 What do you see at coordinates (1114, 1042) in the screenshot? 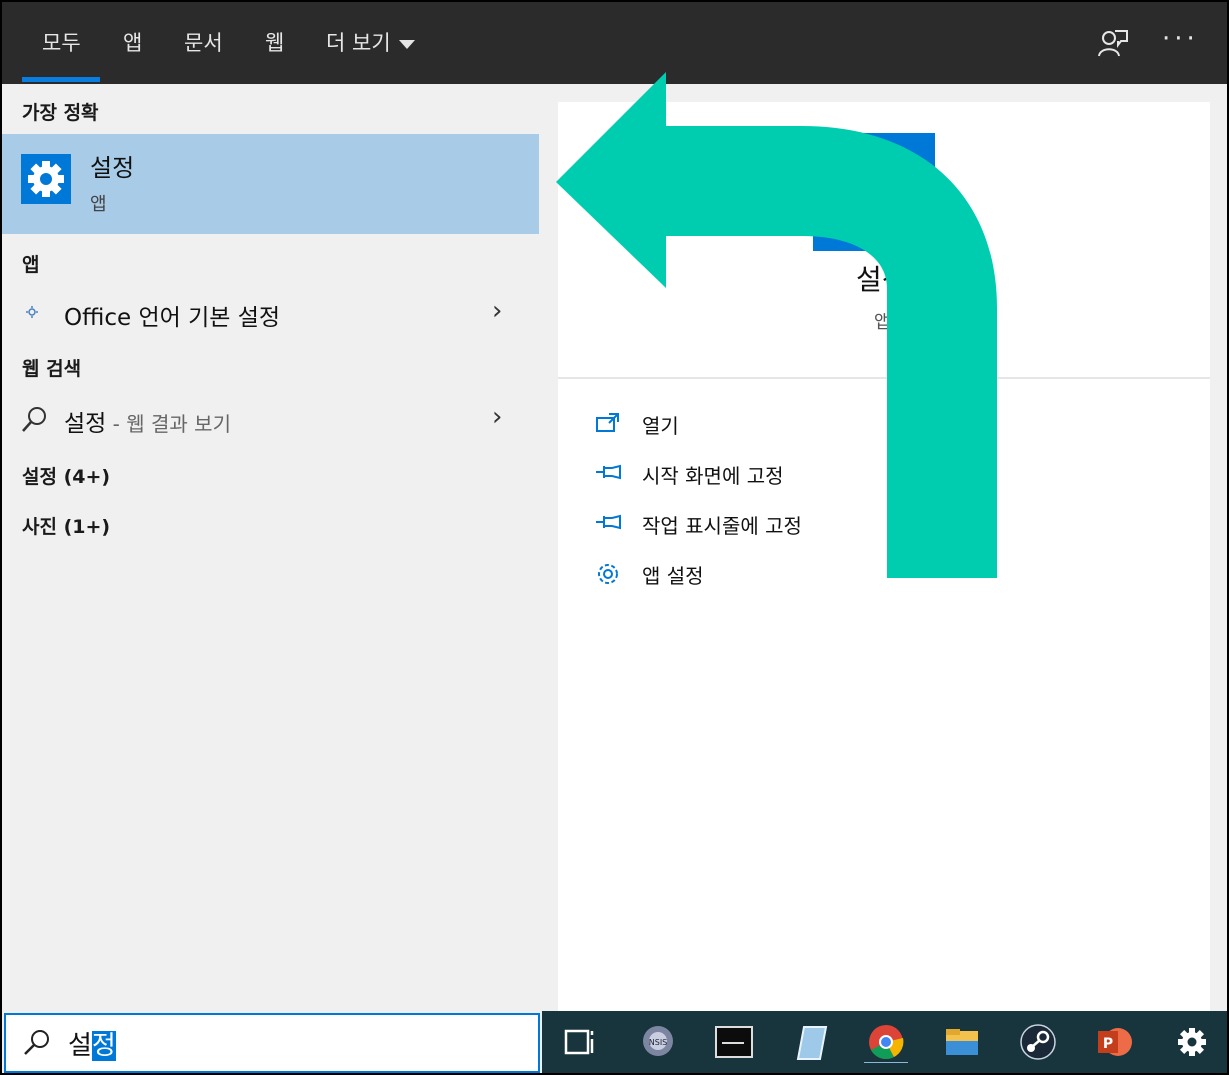
I see `powerpoint-icon: P` at bounding box center [1114, 1042].